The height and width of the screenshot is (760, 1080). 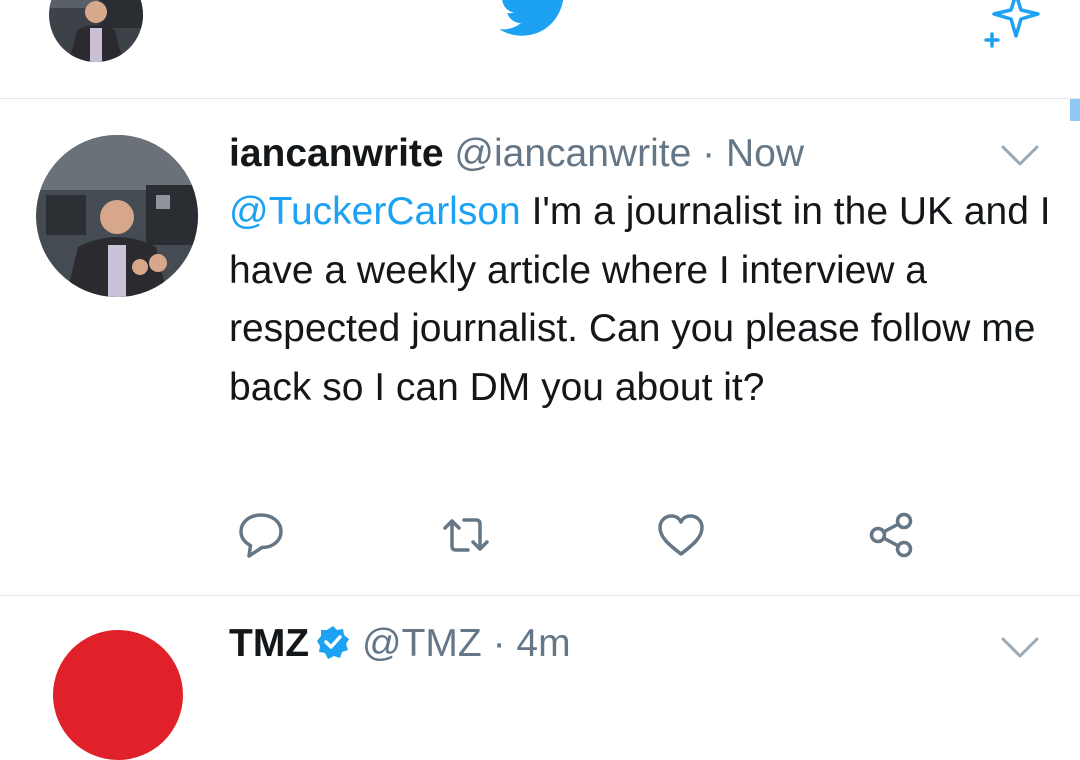 What do you see at coordinates (336, 153) in the screenshot?
I see `display-name: iancanwrite` at bounding box center [336, 153].